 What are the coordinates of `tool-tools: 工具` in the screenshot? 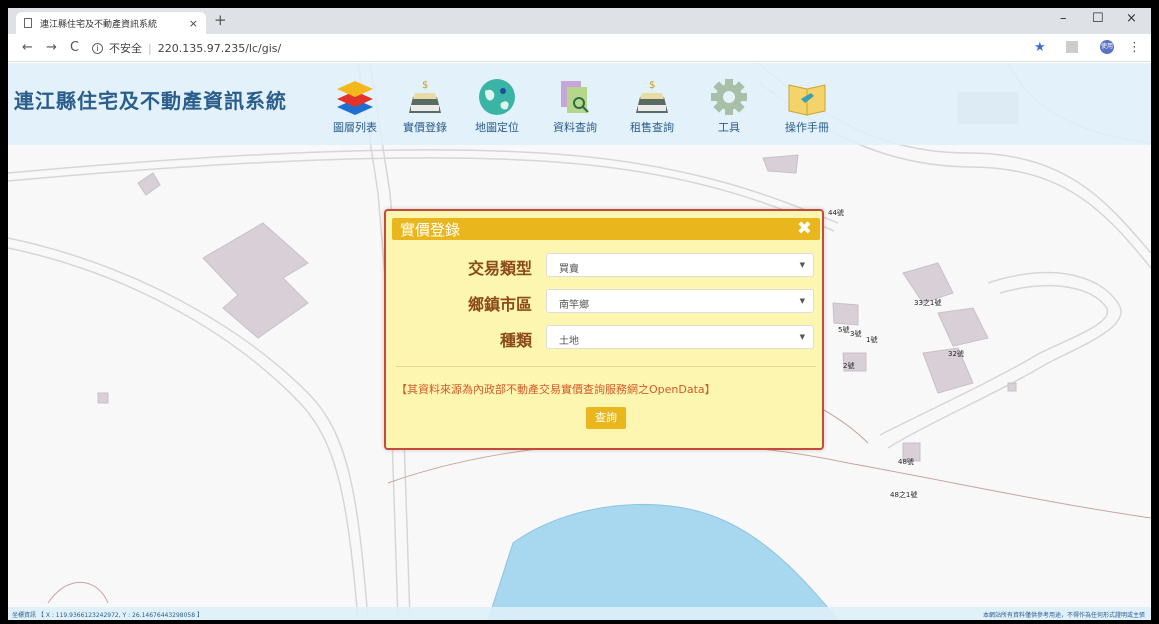 It's located at (729, 106).